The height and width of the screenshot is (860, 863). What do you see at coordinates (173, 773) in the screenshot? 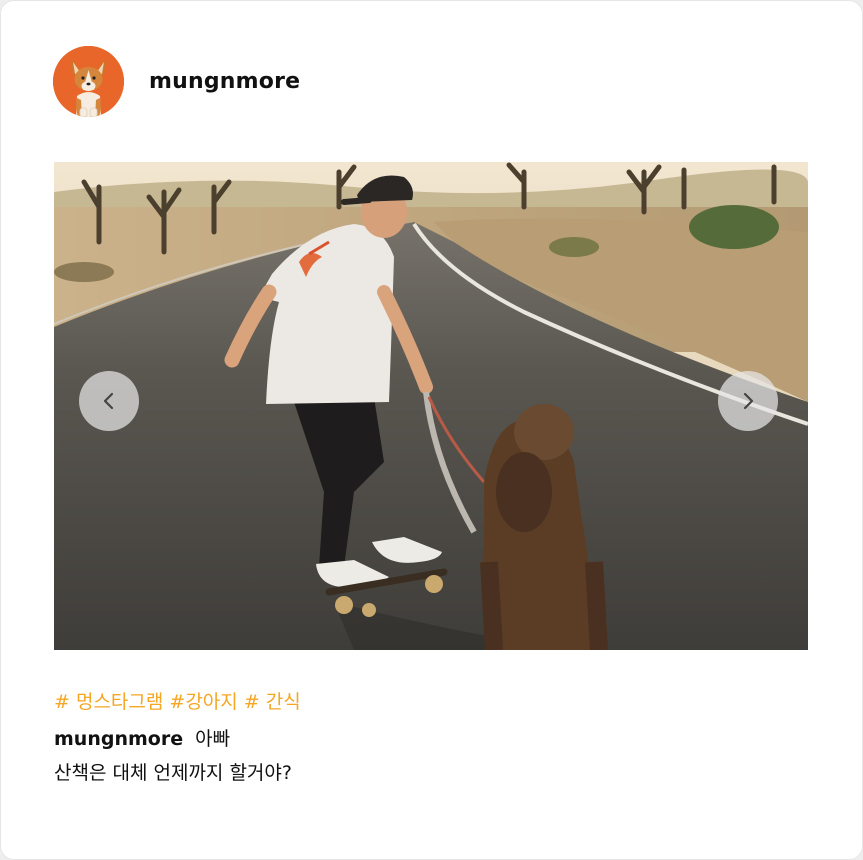
I see `caption-text-line2: 산책은 대체 언제까지 할거야?` at bounding box center [173, 773].